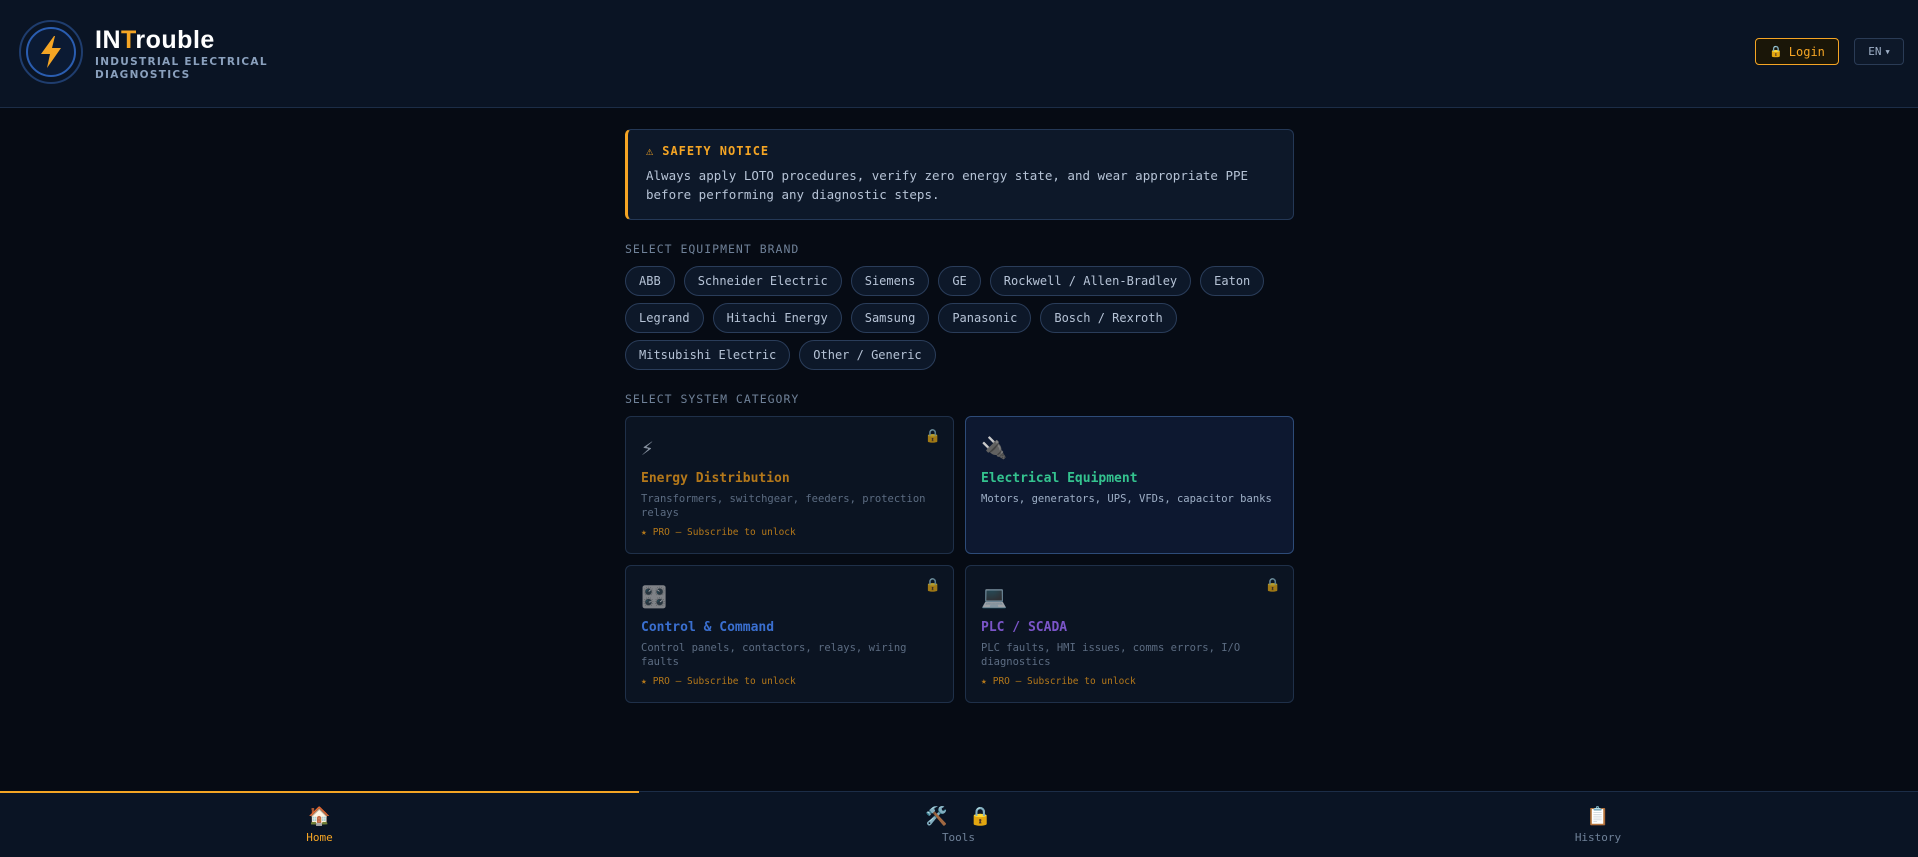  What do you see at coordinates (1232, 281) in the screenshot?
I see `brand-chip-eaton: Eaton` at bounding box center [1232, 281].